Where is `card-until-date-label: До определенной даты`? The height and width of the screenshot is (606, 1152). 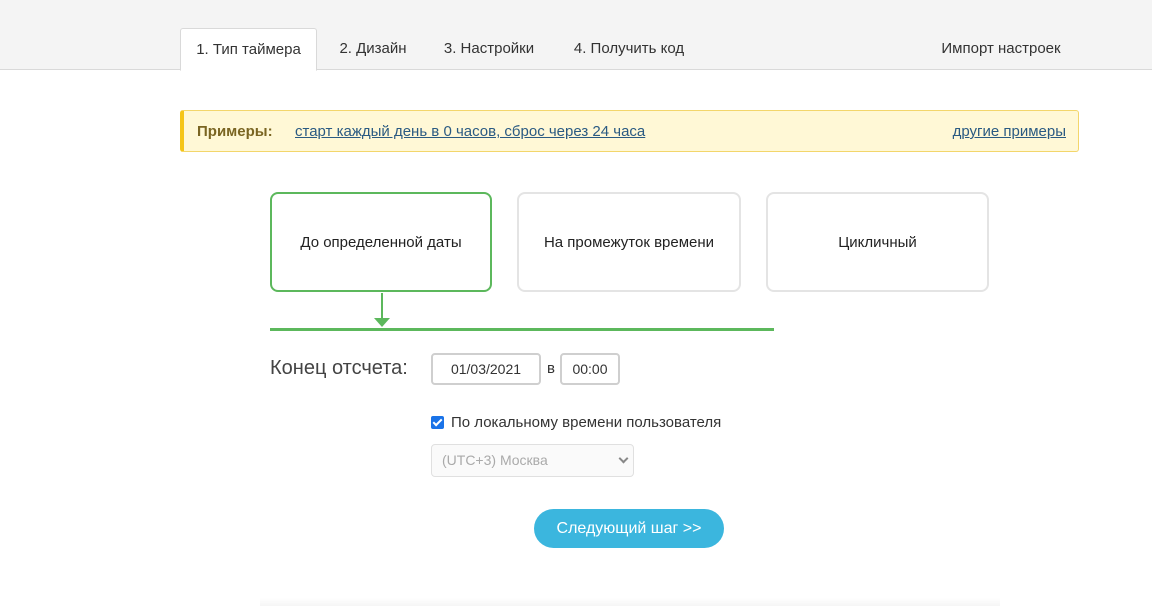 card-until-date-label: До определенной даты is located at coordinates (381, 242).